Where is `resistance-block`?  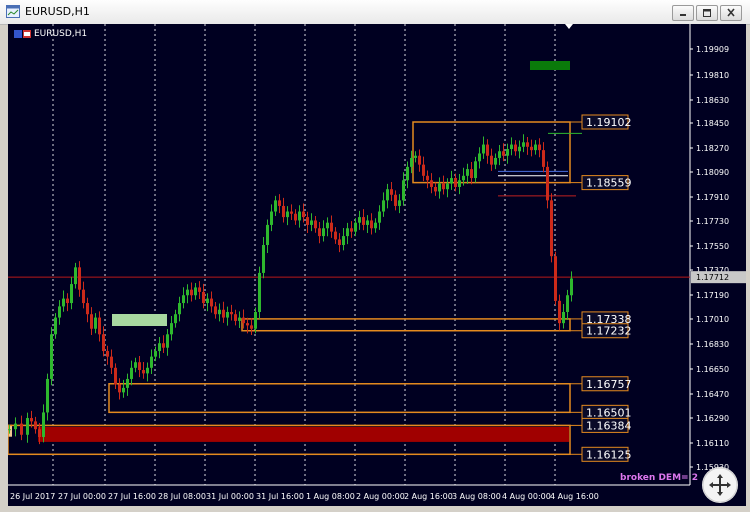 resistance-block is located at coordinates (550, 65).